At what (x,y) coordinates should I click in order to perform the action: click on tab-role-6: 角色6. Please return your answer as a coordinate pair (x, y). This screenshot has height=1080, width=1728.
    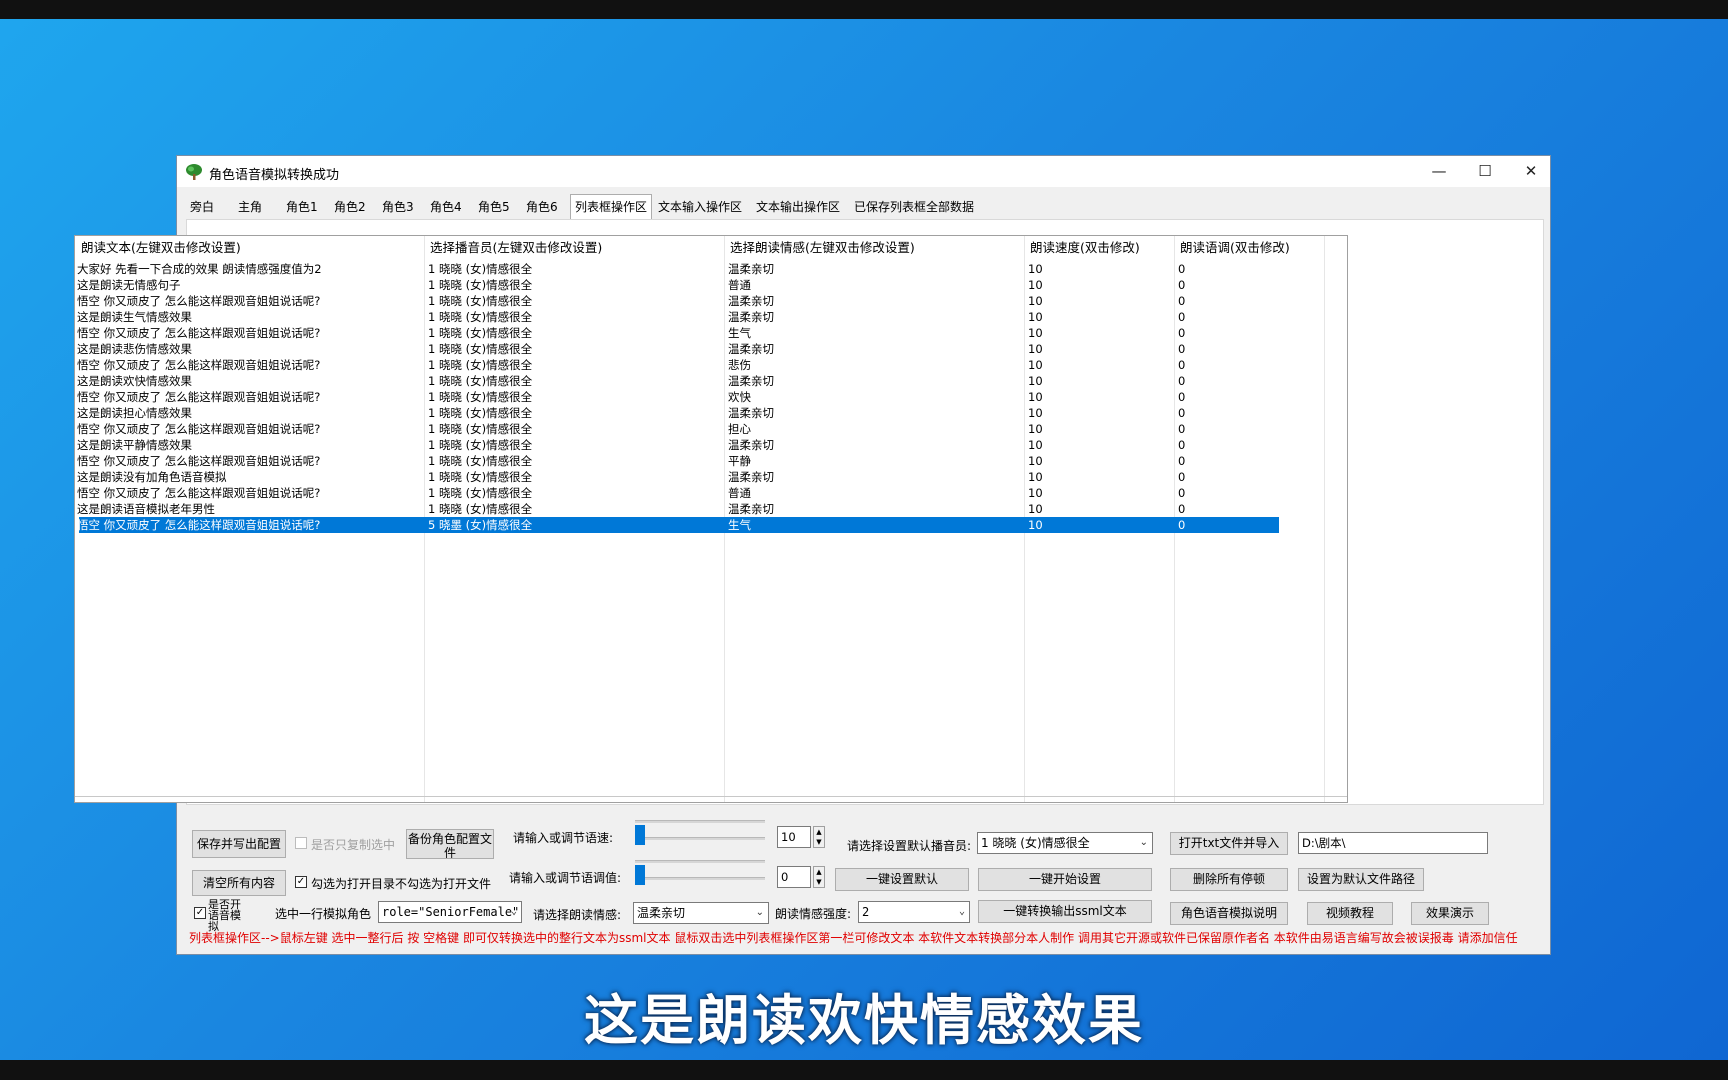
    Looking at the image, I should click on (542, 207).